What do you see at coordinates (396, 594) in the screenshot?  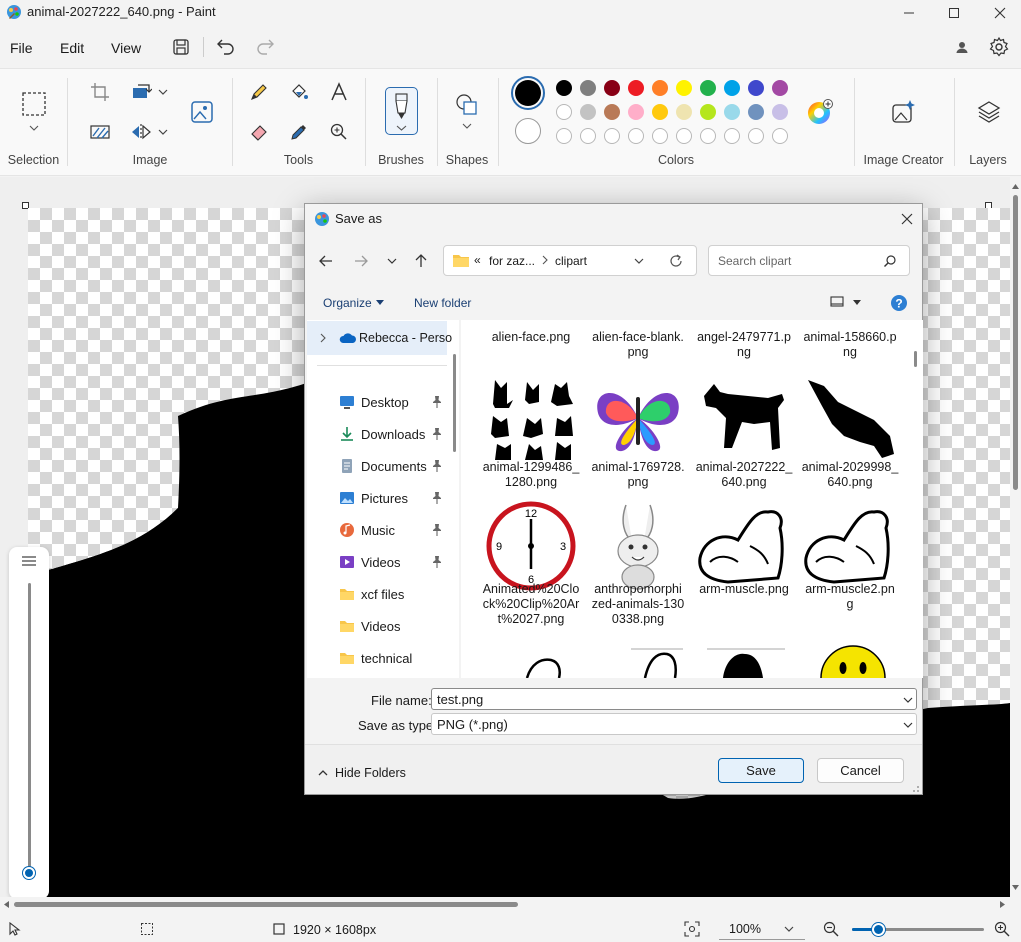 I see `nav-item: xcf files` at bounding box center [396, 594].